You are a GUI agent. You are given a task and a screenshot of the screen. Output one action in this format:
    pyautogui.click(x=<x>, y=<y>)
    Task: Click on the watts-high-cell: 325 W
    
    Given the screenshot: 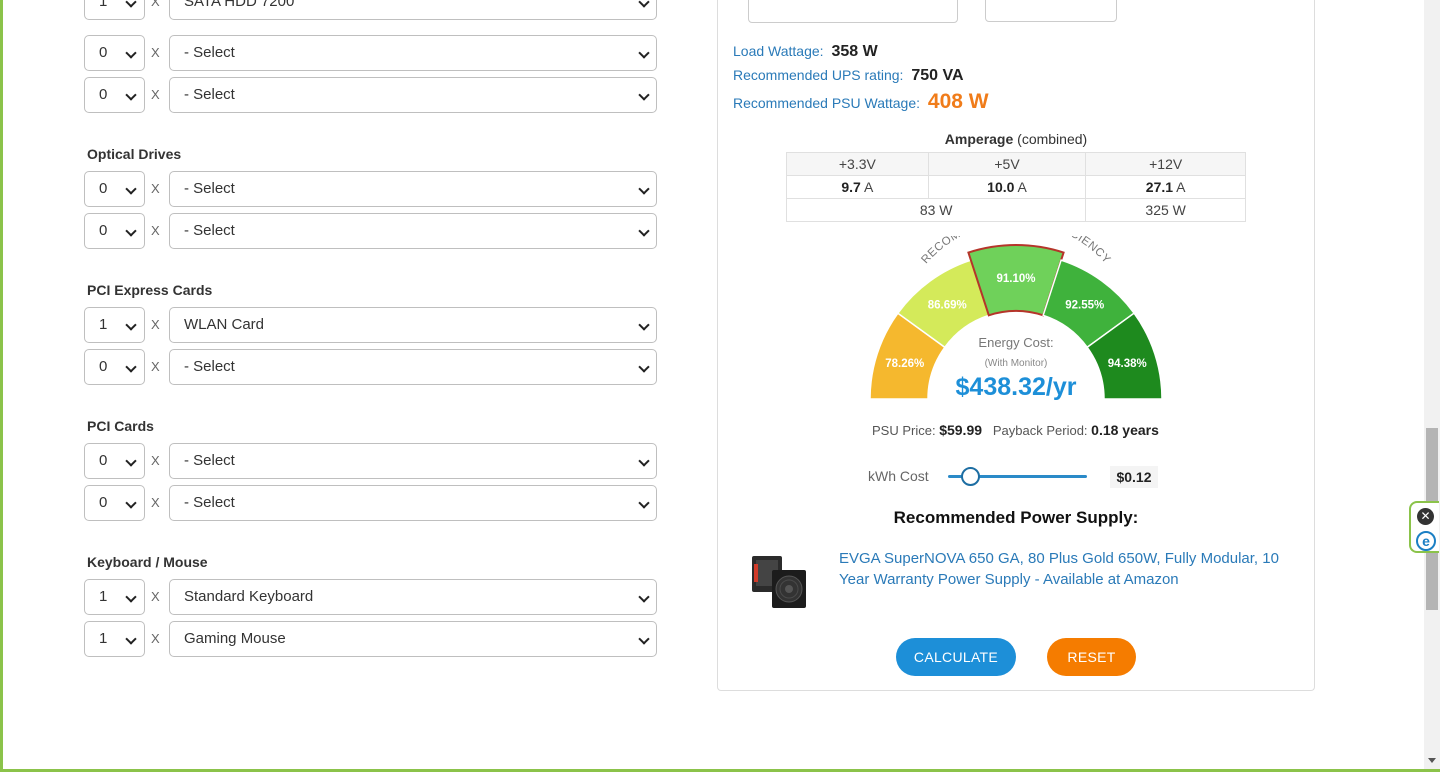 What is the action you would take?
    pyautogui.click(x=1165, y=210)
    